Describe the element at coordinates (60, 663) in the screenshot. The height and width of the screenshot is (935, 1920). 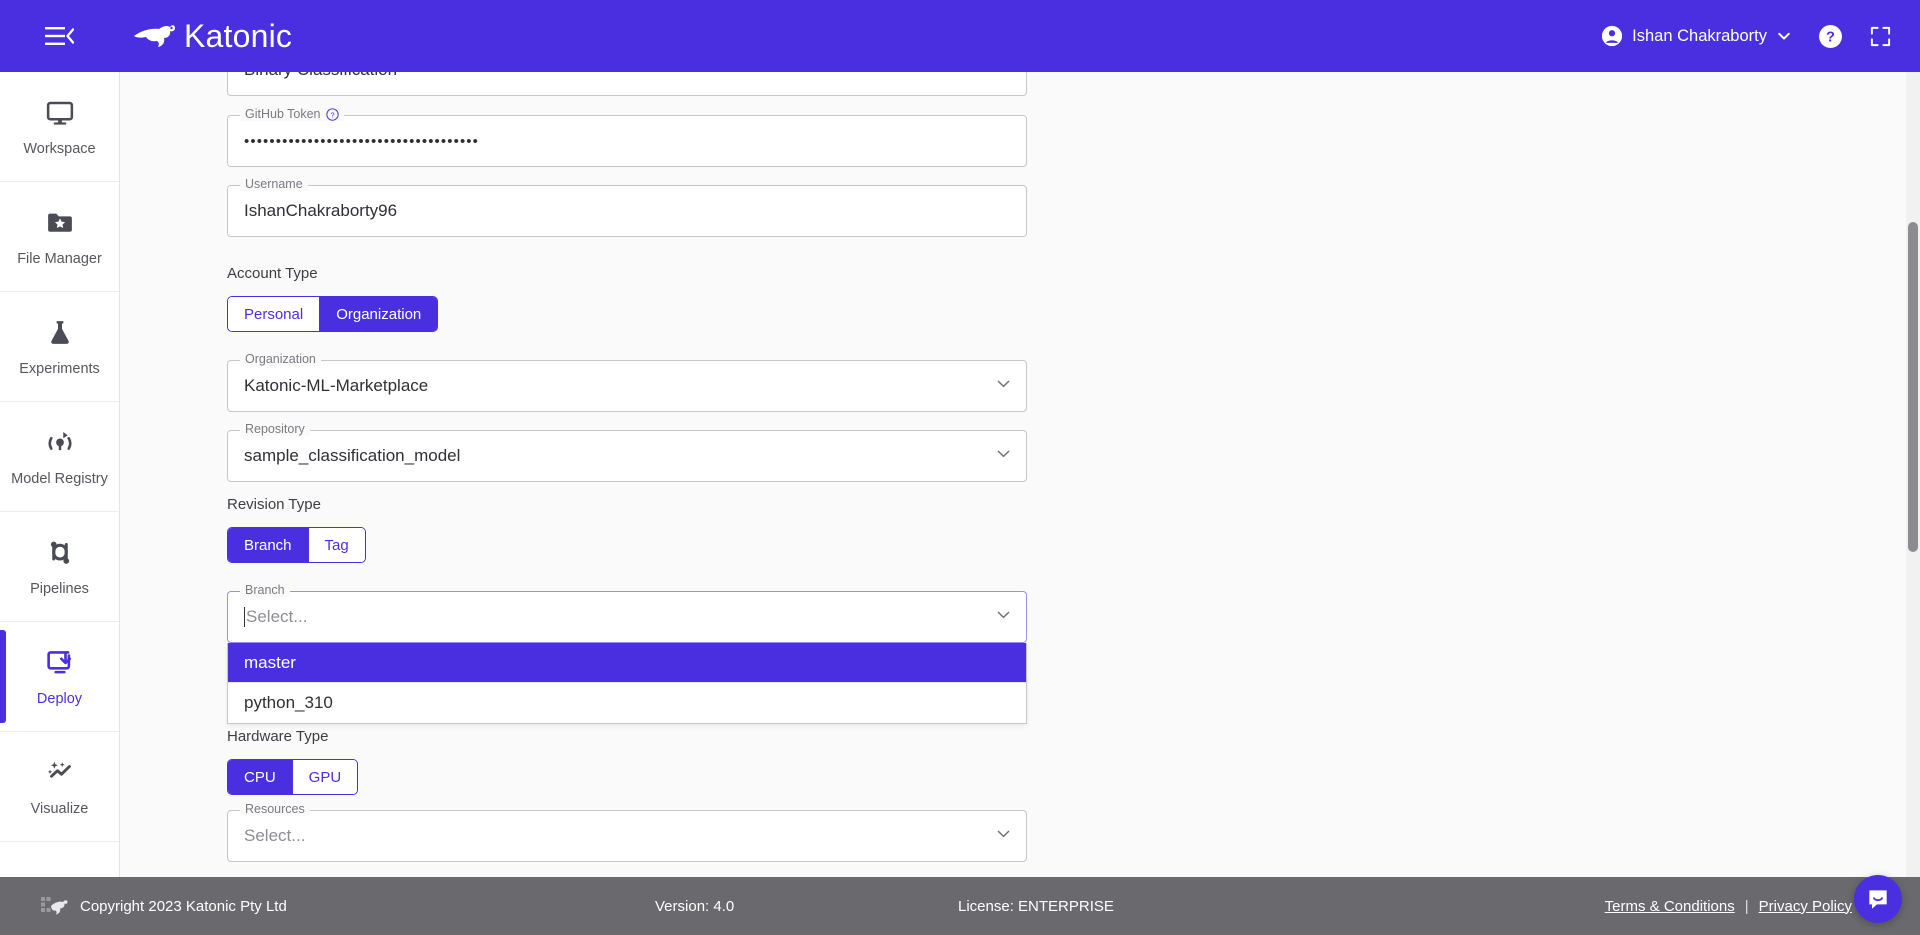
I see `deploy-icon` at that location.